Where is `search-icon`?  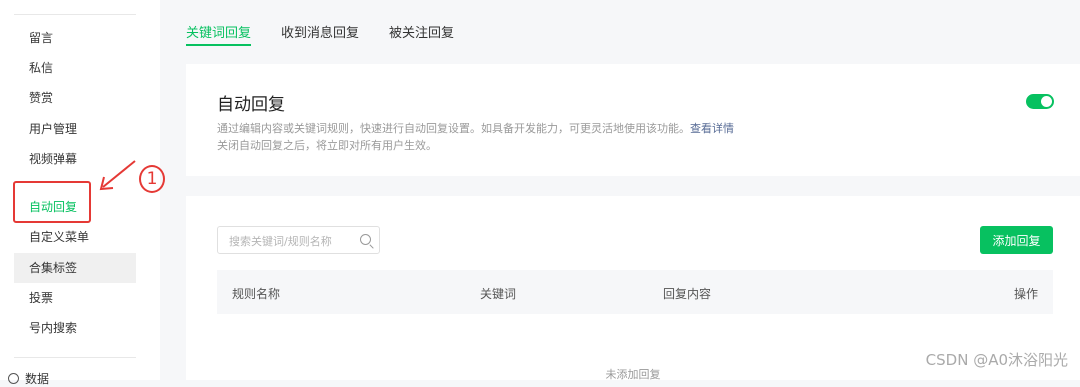 search-icon is located at coordinates (365, 239).